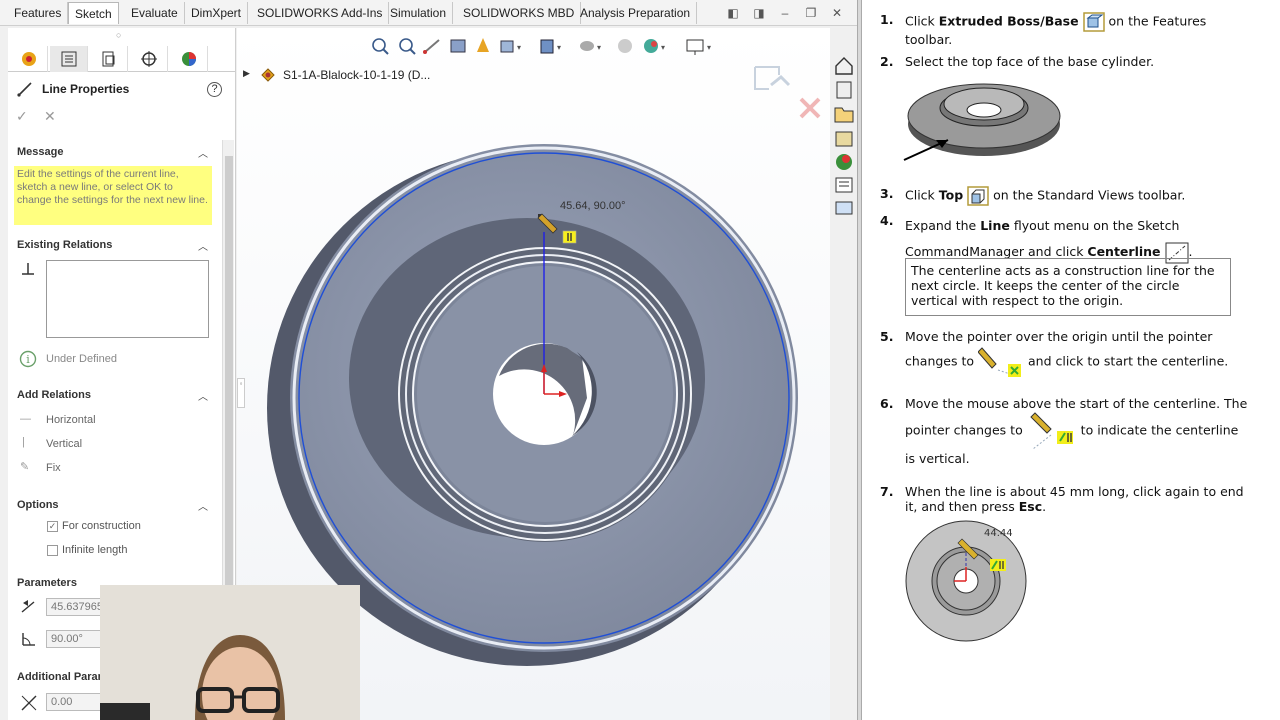 Image resolution: width=1280 pixels, height=720 pixels. Describe the element at coordinates (431, 46) in the screenshot. I see `previous-view-icon` at that location.